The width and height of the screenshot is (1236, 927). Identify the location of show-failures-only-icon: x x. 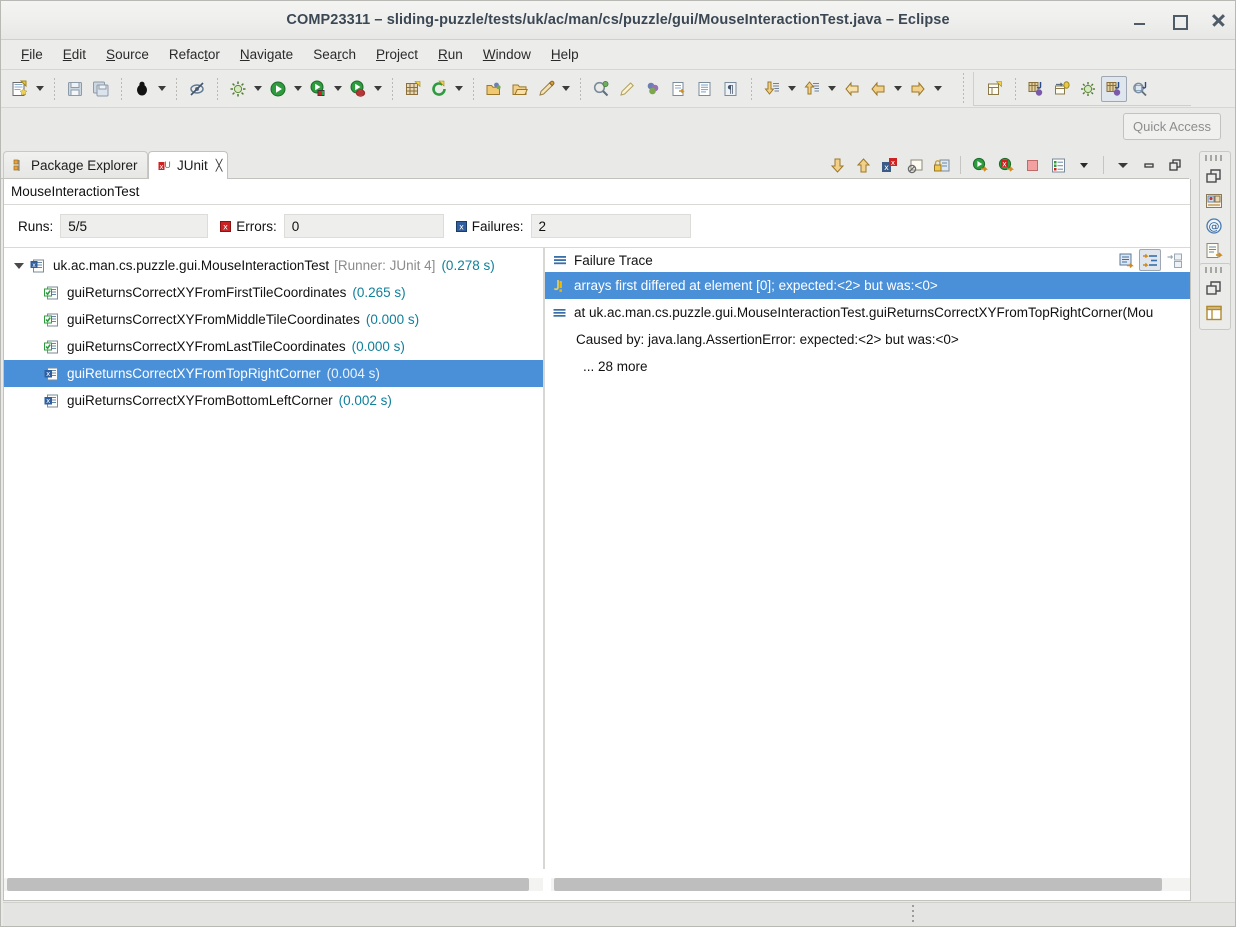
(889, 165).